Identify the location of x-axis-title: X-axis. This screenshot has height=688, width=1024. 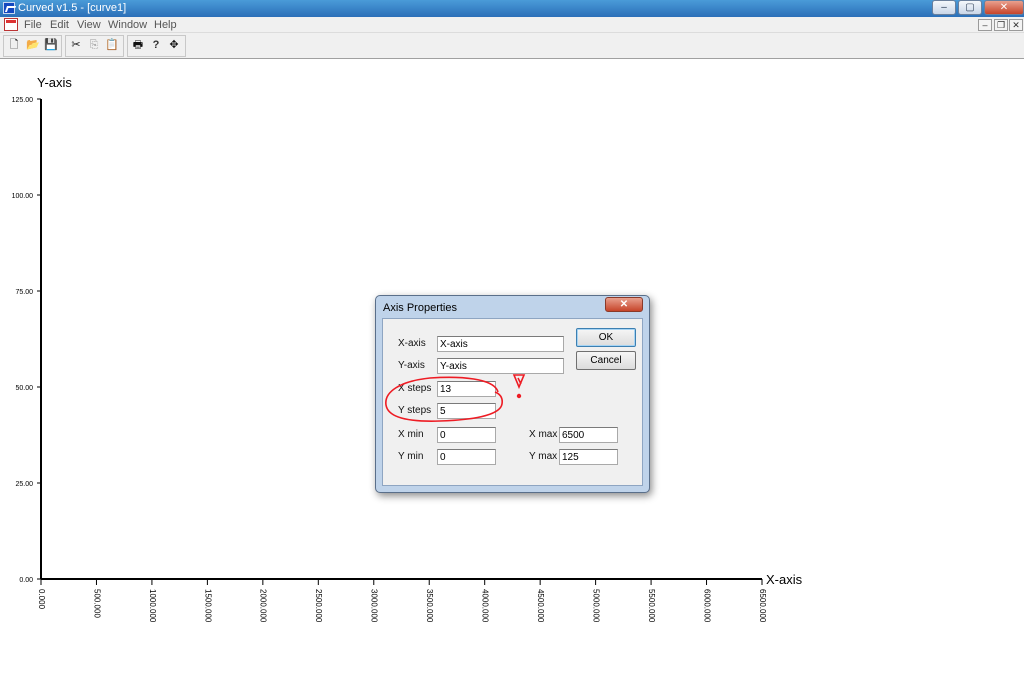
(784, 579).